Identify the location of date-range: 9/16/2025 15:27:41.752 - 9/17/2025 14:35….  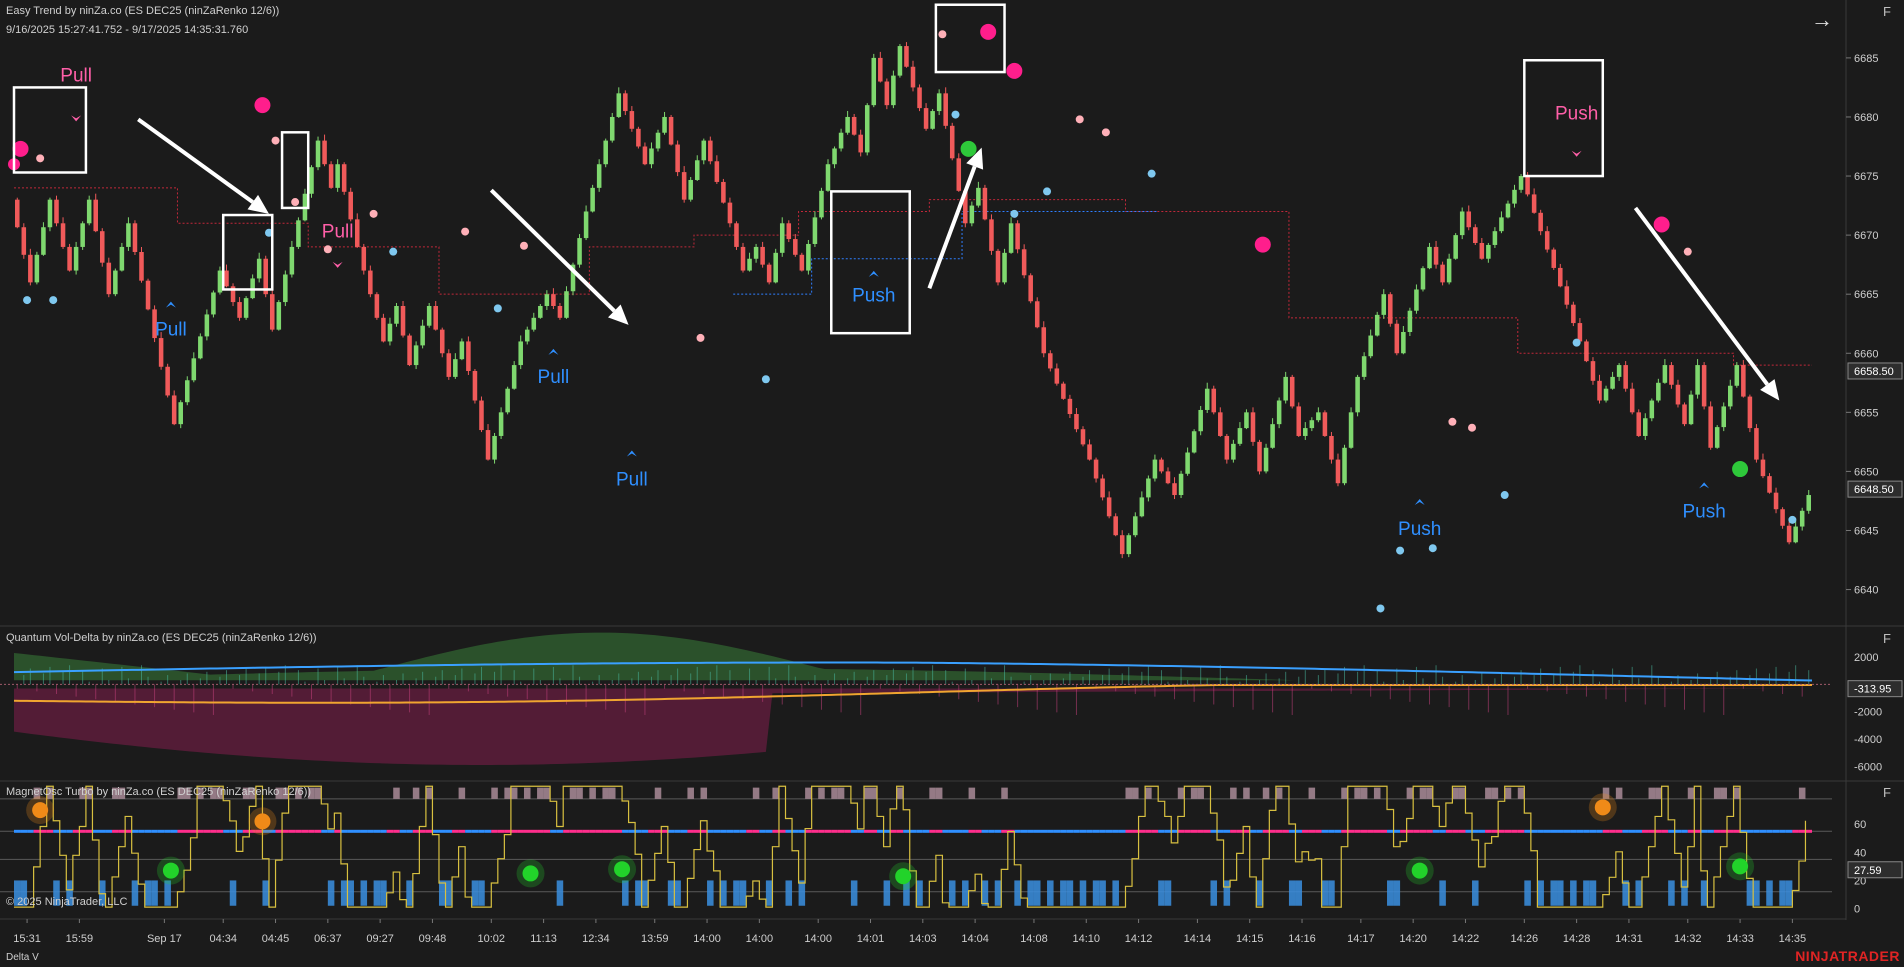
(127, 30).